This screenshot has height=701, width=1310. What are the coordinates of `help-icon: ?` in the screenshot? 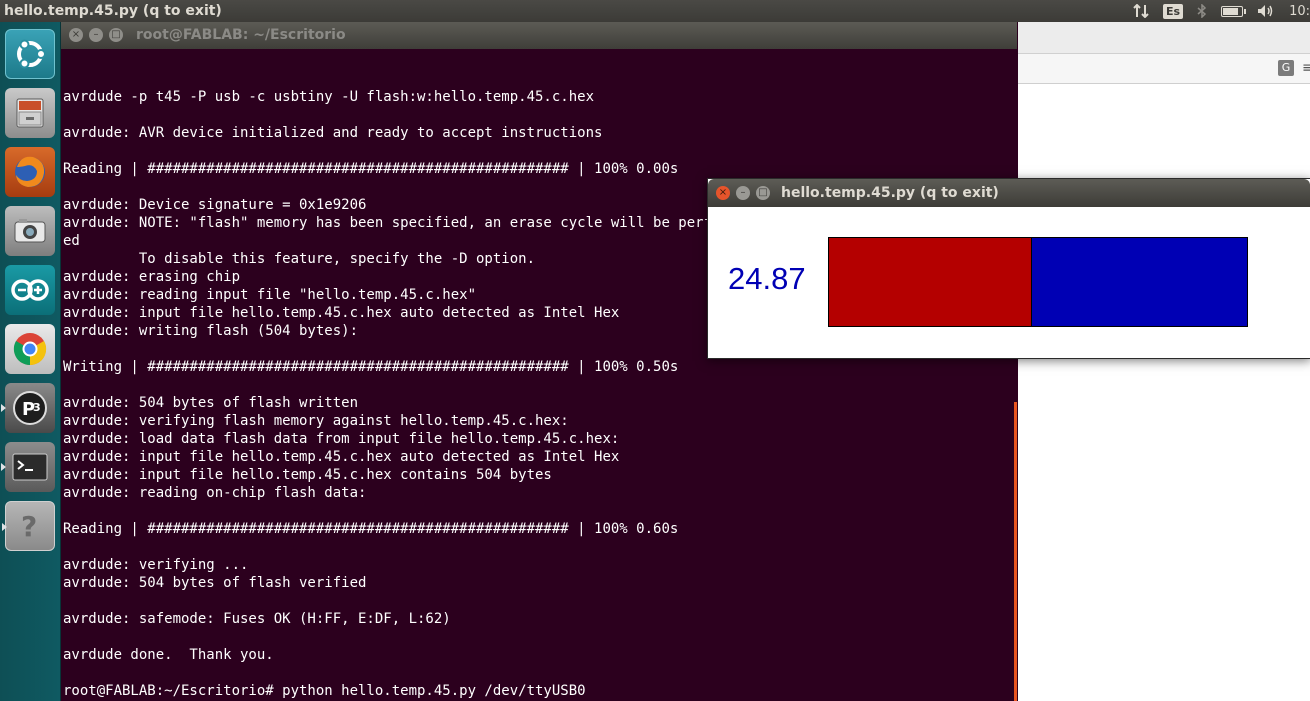 It's located at (29, 526).